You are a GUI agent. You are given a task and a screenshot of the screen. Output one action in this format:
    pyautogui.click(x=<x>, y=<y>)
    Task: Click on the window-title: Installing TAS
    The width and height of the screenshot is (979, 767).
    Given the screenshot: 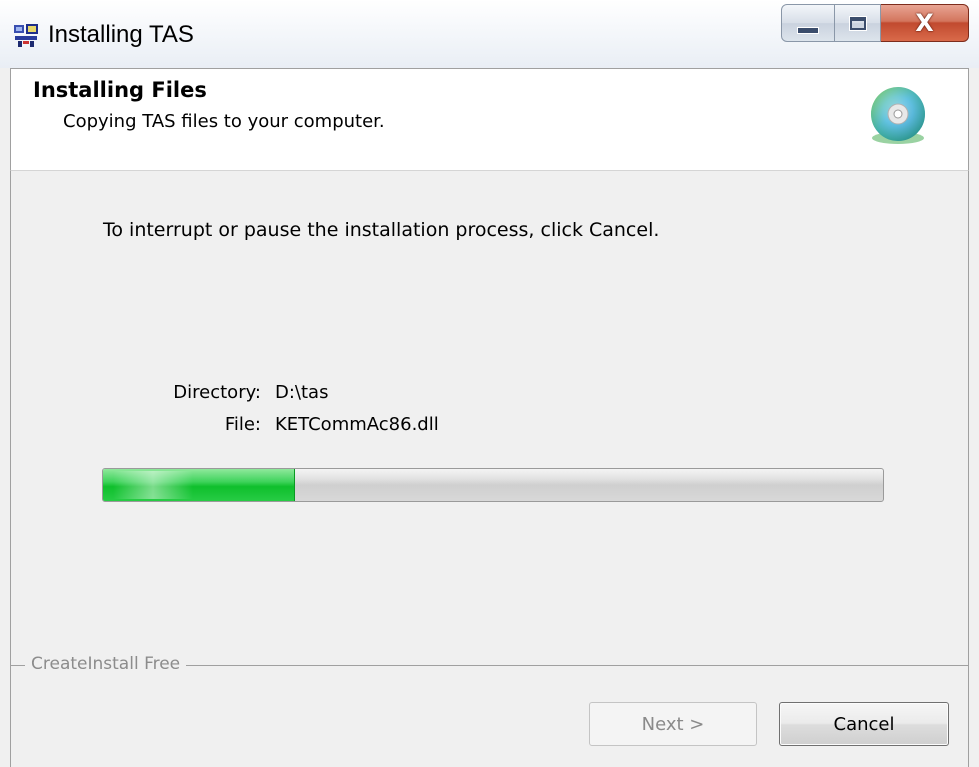 What is the action you would take?
    pyautogui.click(x=121, y=34)
    